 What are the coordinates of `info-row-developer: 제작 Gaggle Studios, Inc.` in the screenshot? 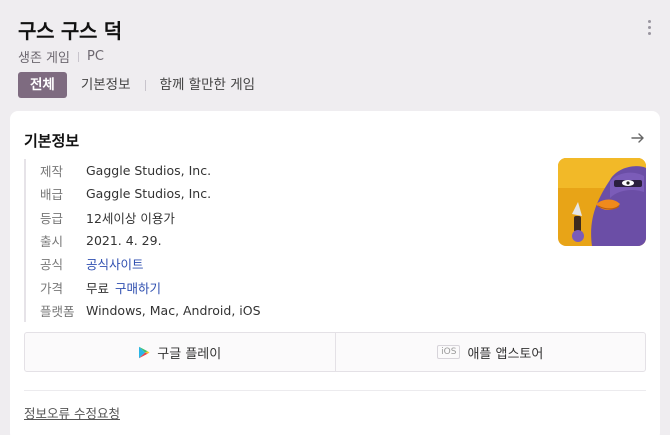 It's located at (150, 170).